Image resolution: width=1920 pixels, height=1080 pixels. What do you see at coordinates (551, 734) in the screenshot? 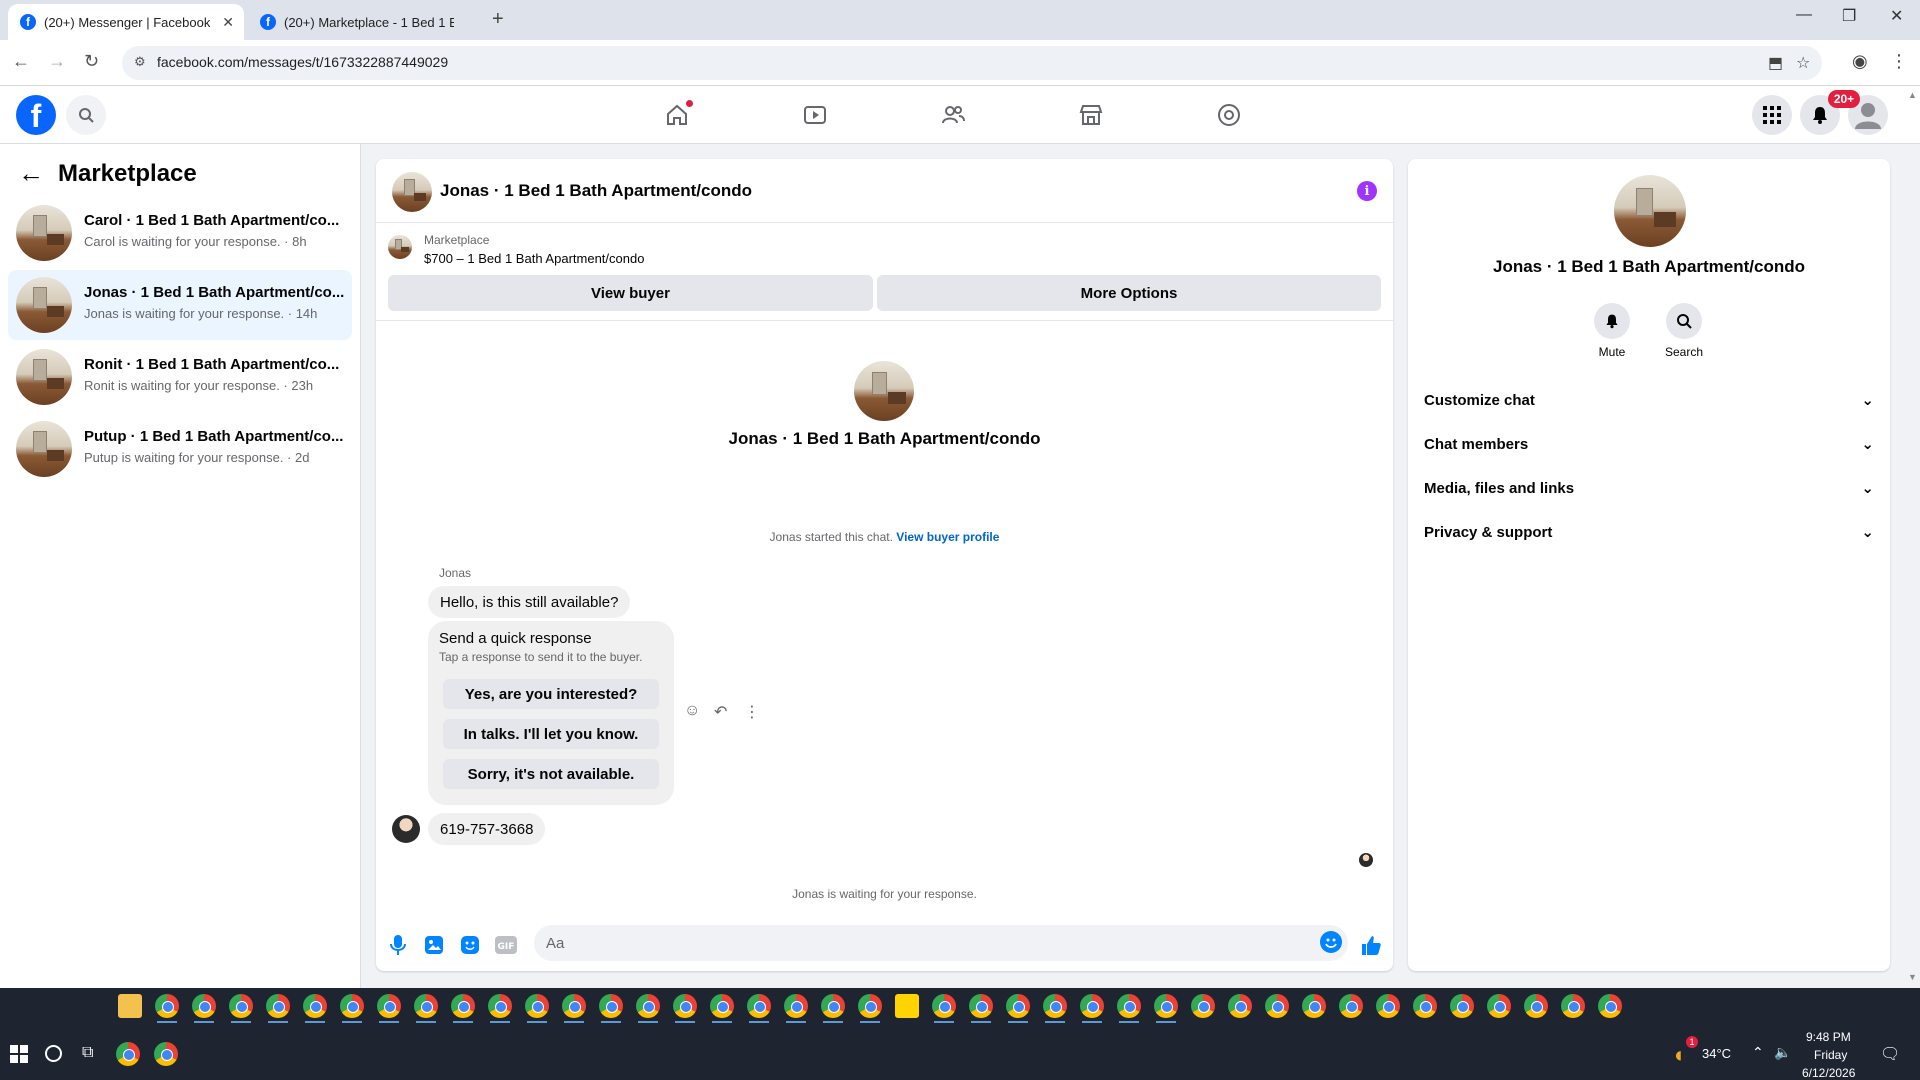
I see `quick-response-option: In talks. I'll let you know.` at bounding box center [551, 734].